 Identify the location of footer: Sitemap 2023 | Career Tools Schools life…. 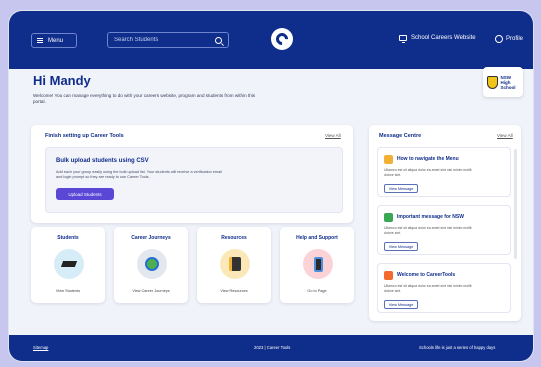
(271, 348).